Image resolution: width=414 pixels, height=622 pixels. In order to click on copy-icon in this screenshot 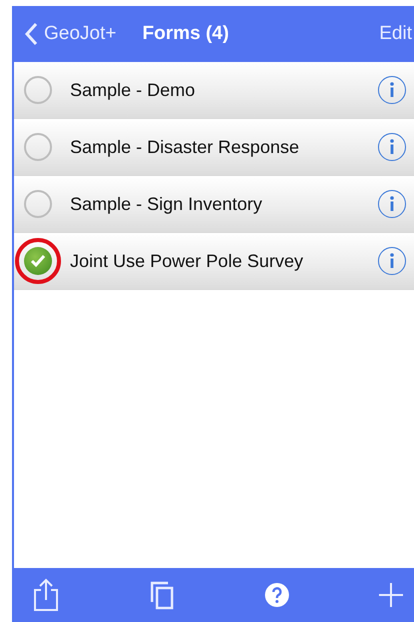, I will do `click(162, 595)`.